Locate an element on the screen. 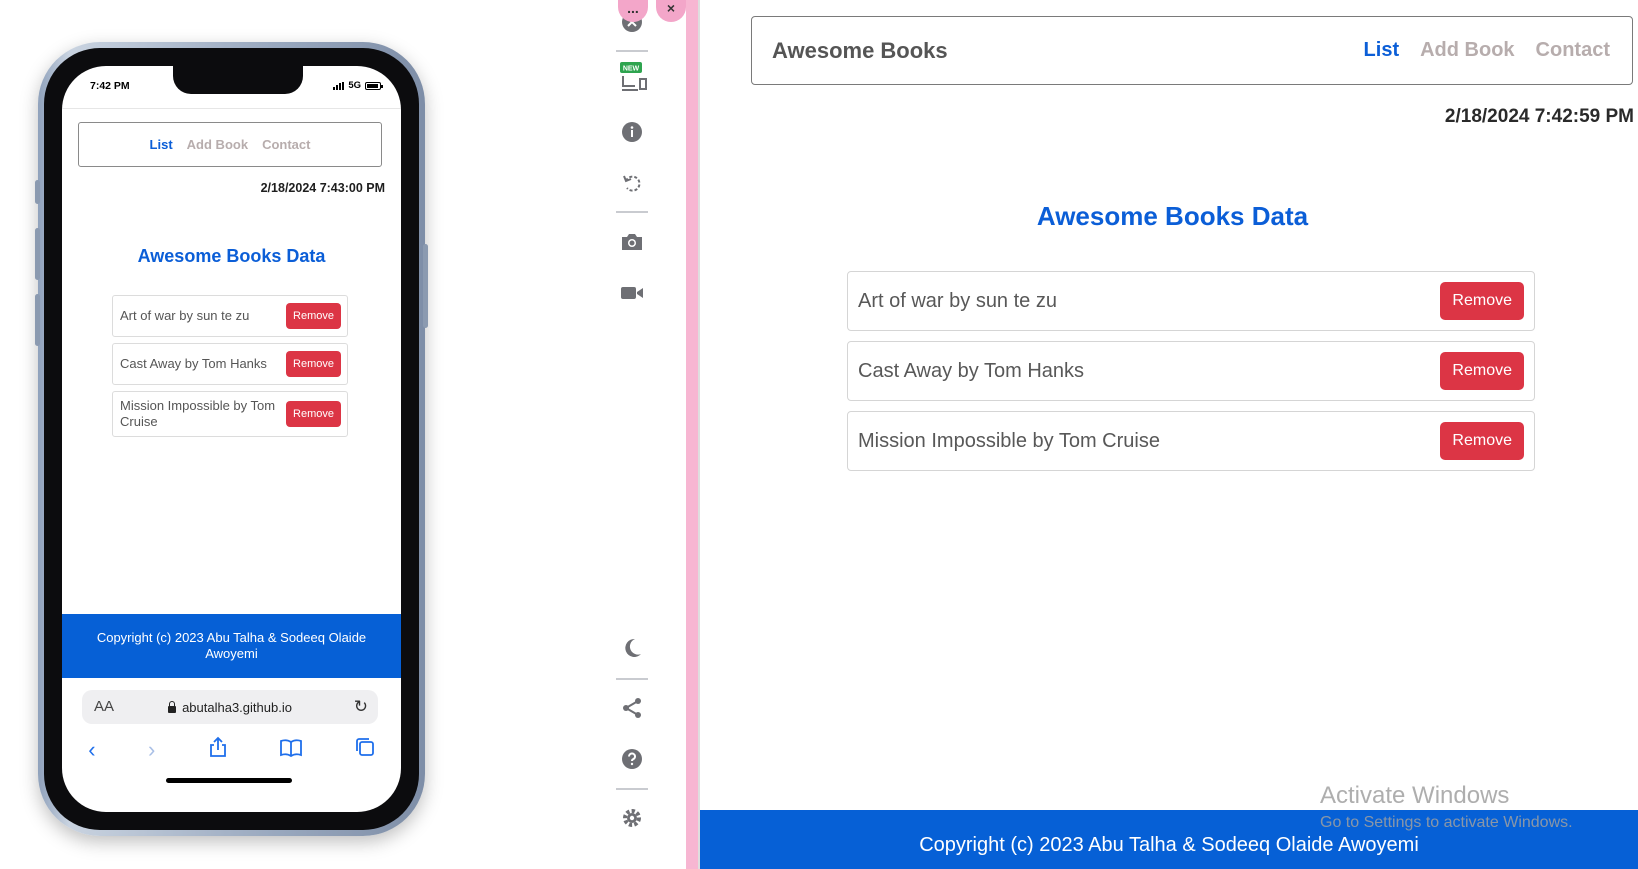  page-title: Awesome Books Data is located at coordinates (1172, 216).